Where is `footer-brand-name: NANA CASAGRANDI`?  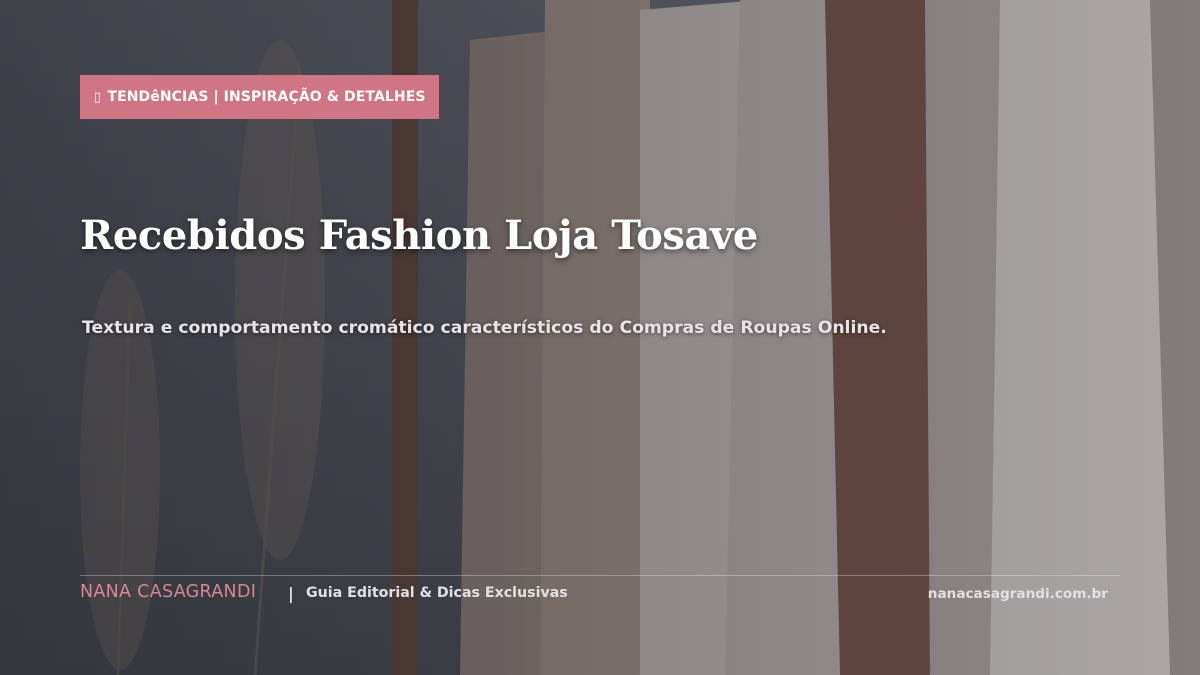 footer-brand-name: NANA CASAGRANDI is located at coordinates (168, 592).